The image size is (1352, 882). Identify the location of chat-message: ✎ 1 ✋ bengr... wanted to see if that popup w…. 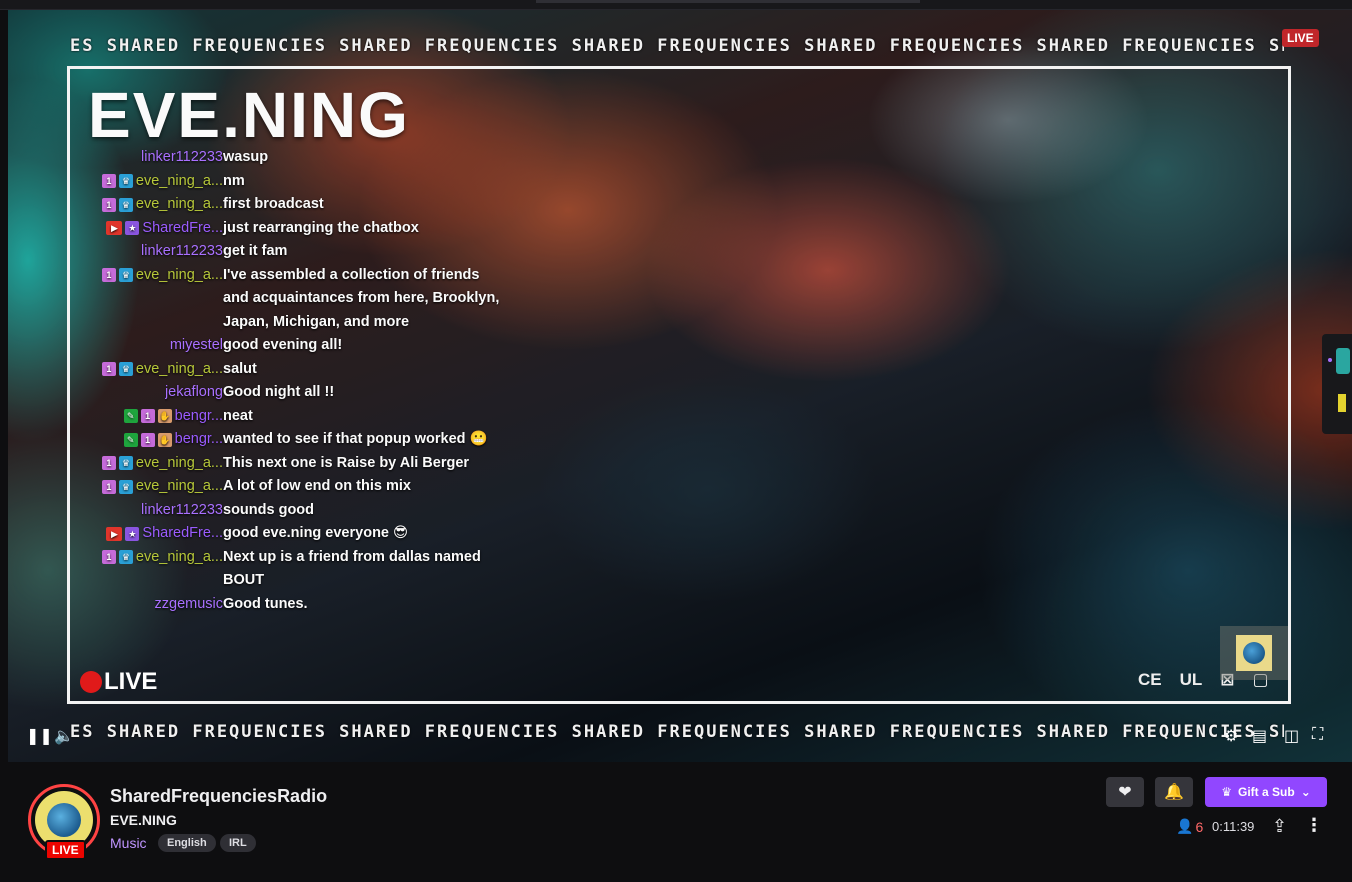
(308, 440).